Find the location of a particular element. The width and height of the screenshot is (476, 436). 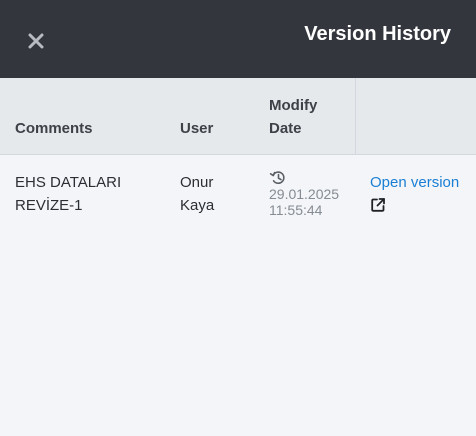

open-version-link: Open version is located at coordinates (420, 182).